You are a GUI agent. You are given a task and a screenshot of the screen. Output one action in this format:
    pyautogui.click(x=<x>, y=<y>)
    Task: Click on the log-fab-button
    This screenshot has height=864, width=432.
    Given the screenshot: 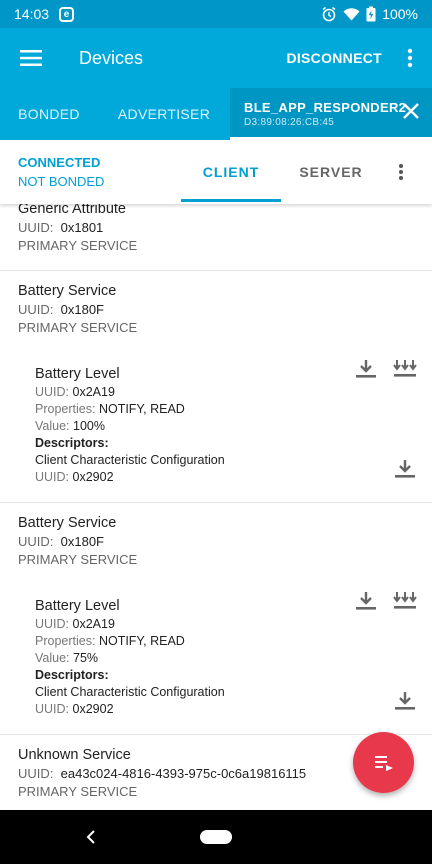 What is the action you would take?
    pyautogui.click(x=383, y=762)
    